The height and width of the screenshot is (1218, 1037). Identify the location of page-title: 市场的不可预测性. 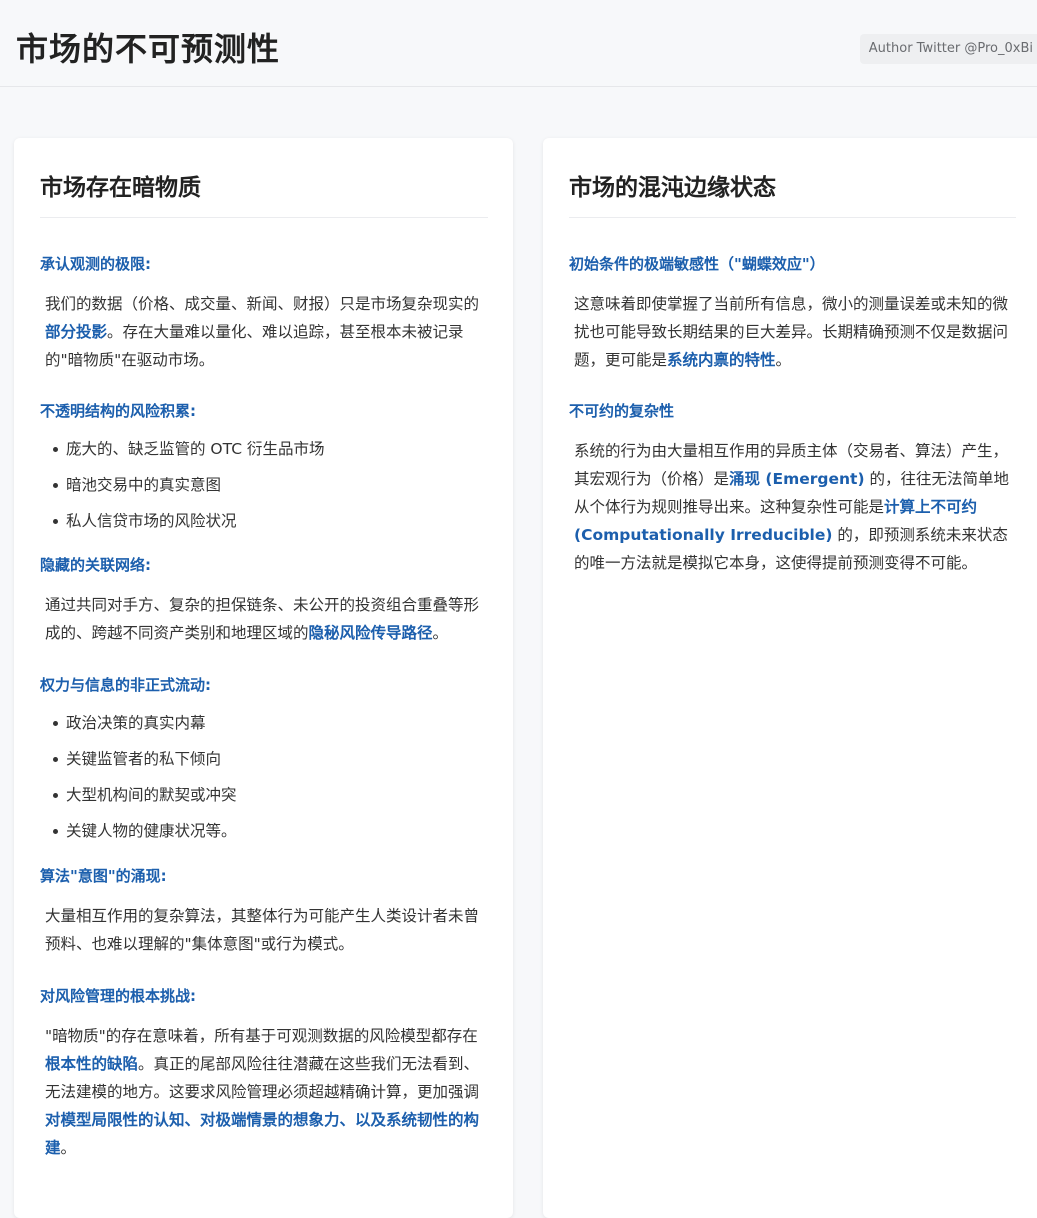
(148, 49).